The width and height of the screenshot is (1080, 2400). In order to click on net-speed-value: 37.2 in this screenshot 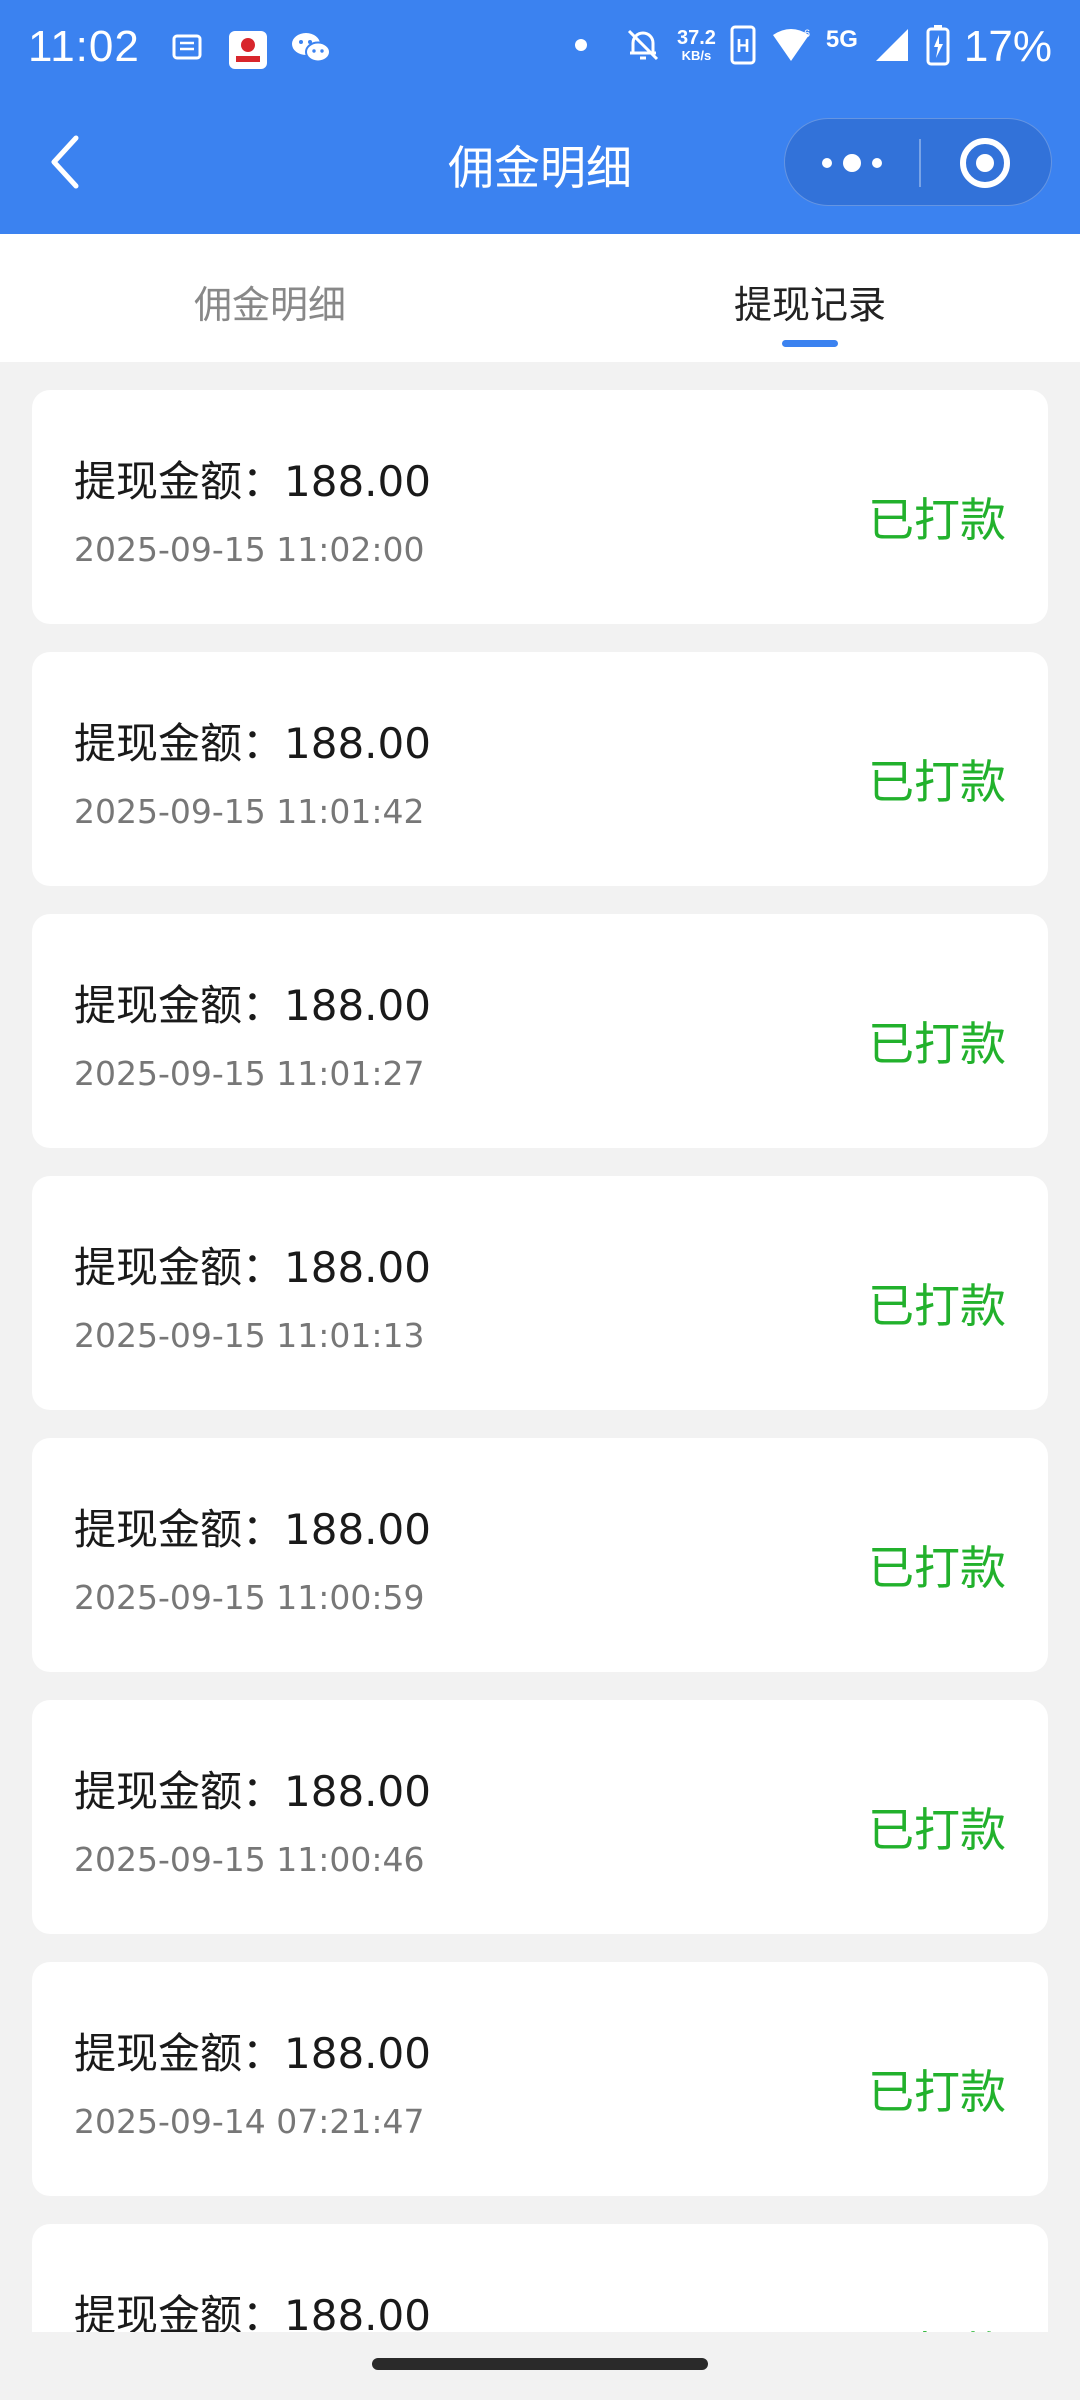, I will do `click(696, 38)`.